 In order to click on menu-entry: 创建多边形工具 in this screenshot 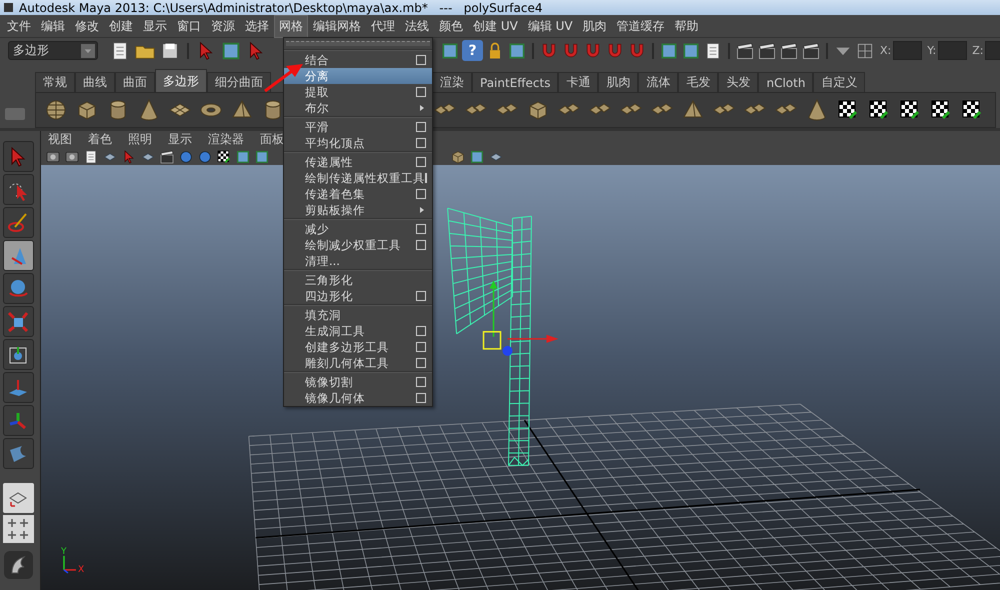, I will do `click(358, 347)`.